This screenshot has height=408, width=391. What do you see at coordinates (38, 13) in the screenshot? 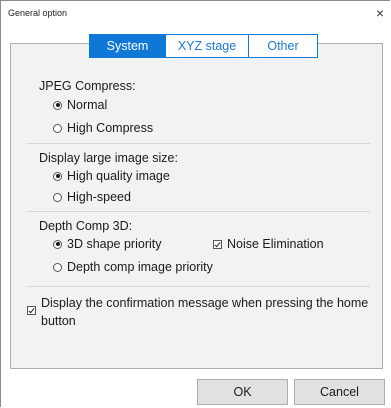
I see `window-title: General option` at bounding box center [38, 13].